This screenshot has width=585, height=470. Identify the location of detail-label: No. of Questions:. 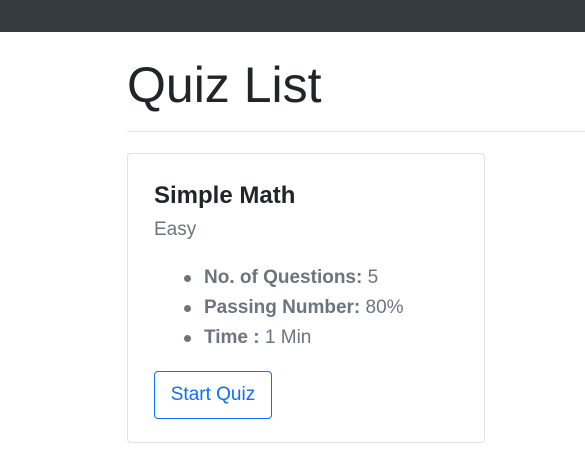
(283, 277).